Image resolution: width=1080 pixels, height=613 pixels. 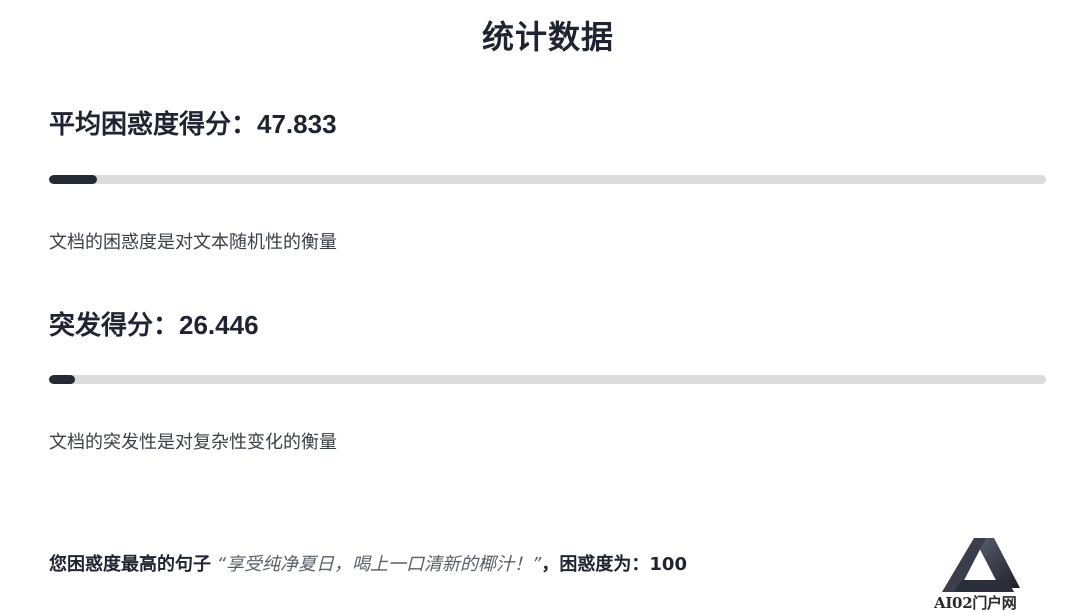 What do you see at coordinates (193, 242) in the screenshot?
I see `perplexity-description: 文档的困惑度是对文本随机性的衡量` at bounding box center [193, 242].